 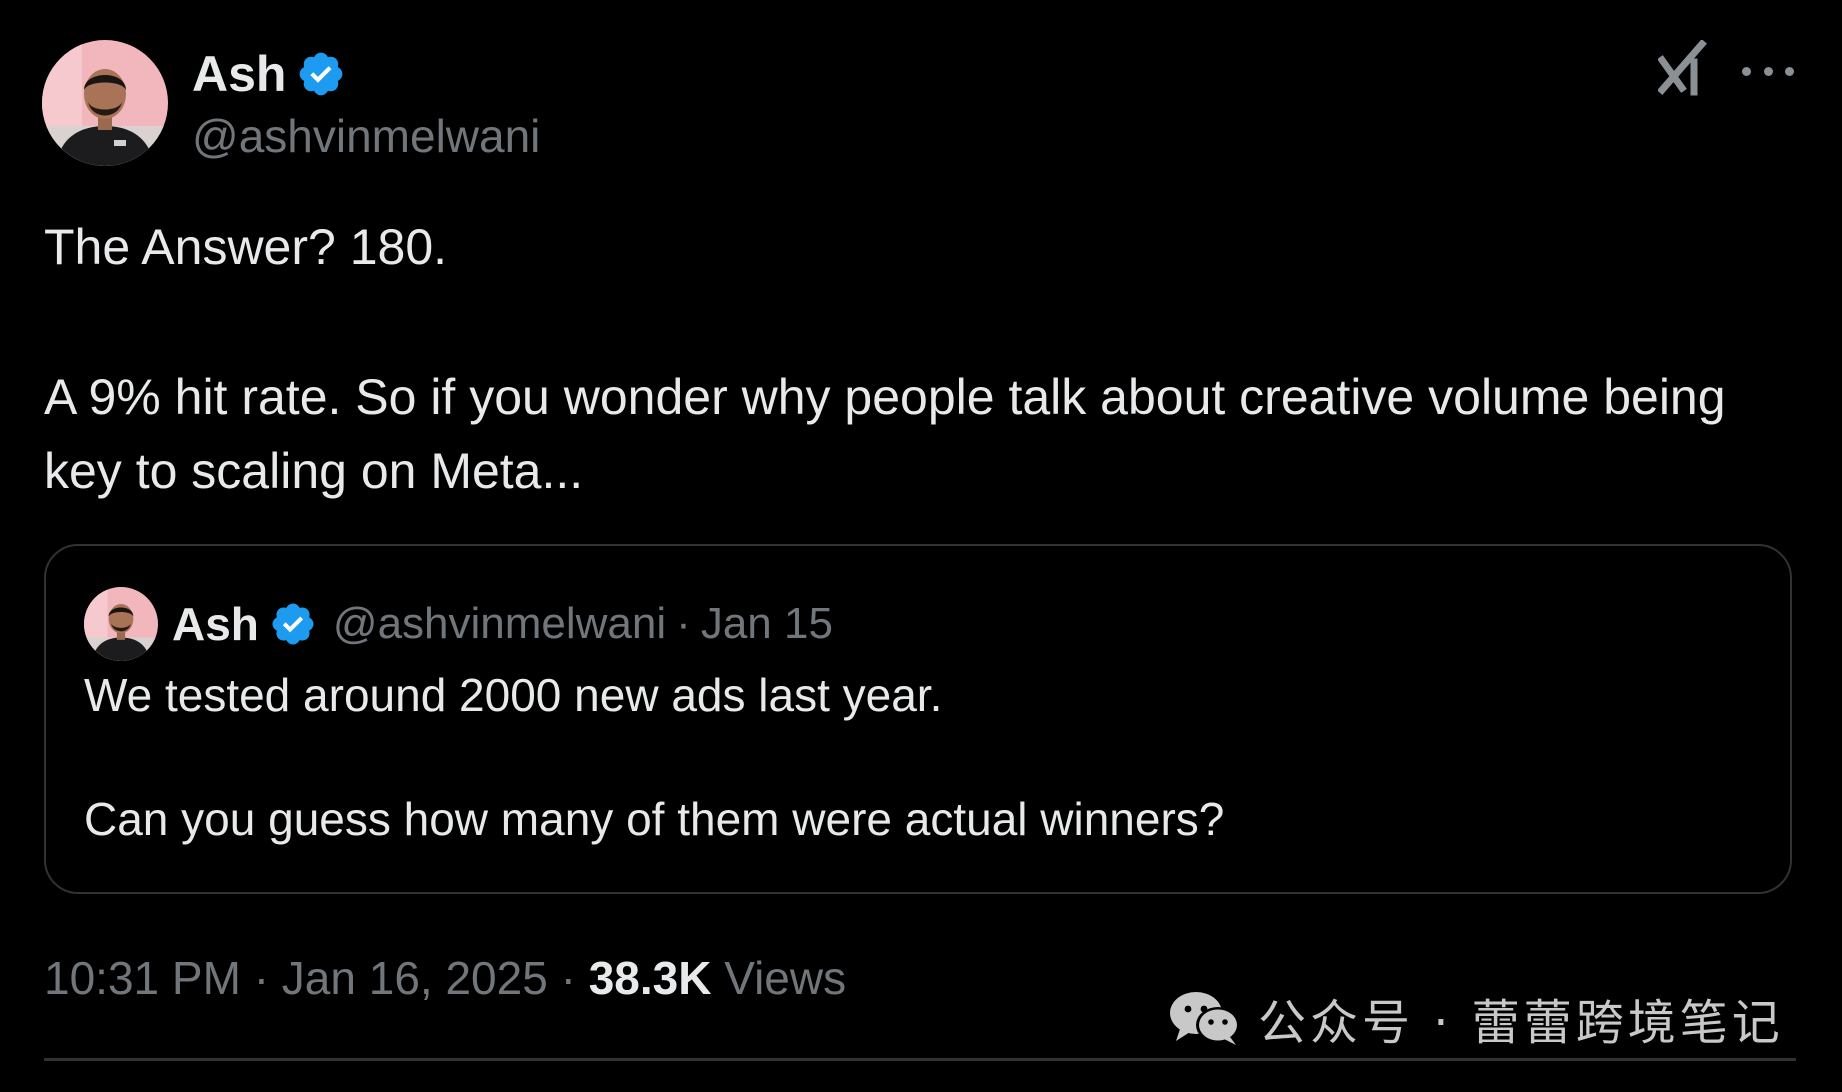 I want to click on tweet-date: Jan 16, 2025, so click(x=415, y=978).